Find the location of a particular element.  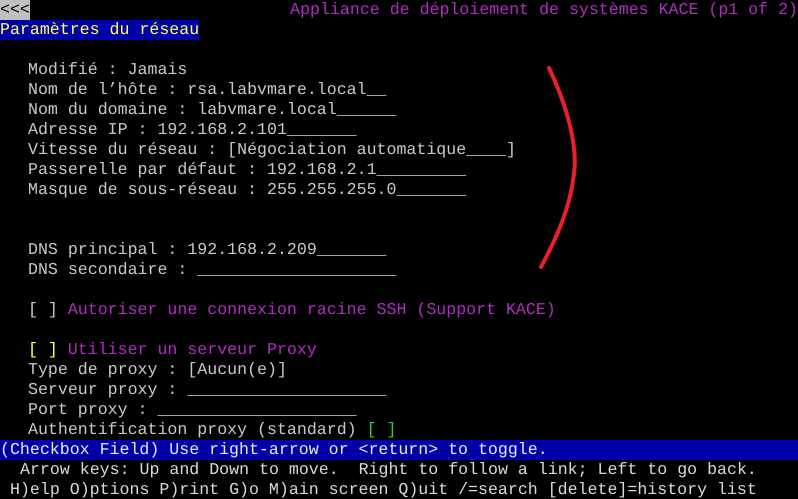

field-row: Nom du domaine : labvmare.local______ is located at coordinates (212, 110).